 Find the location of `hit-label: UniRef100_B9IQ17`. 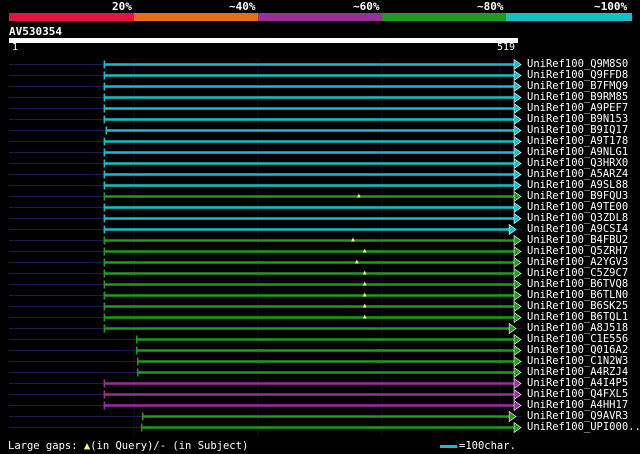

hit-label: UniRef100_B9IQ17 is located at coordinates (577, 130).